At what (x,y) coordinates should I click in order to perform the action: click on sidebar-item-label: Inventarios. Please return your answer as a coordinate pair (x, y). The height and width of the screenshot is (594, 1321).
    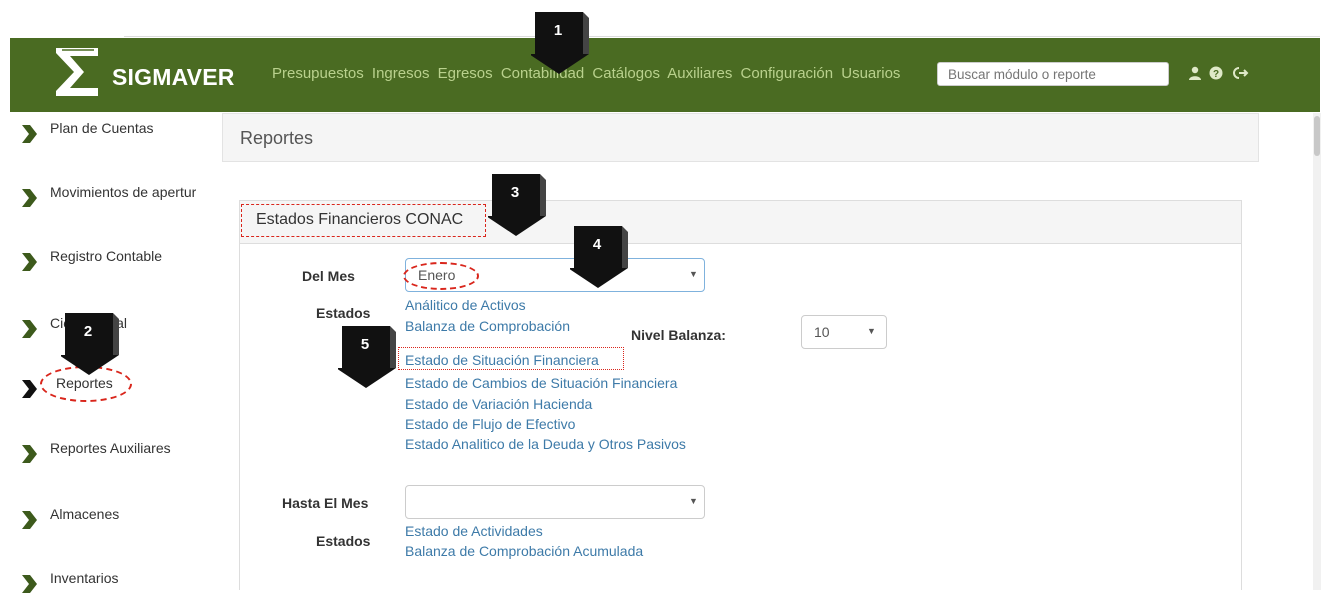
    Looking at the image, I should click on (84, 578).